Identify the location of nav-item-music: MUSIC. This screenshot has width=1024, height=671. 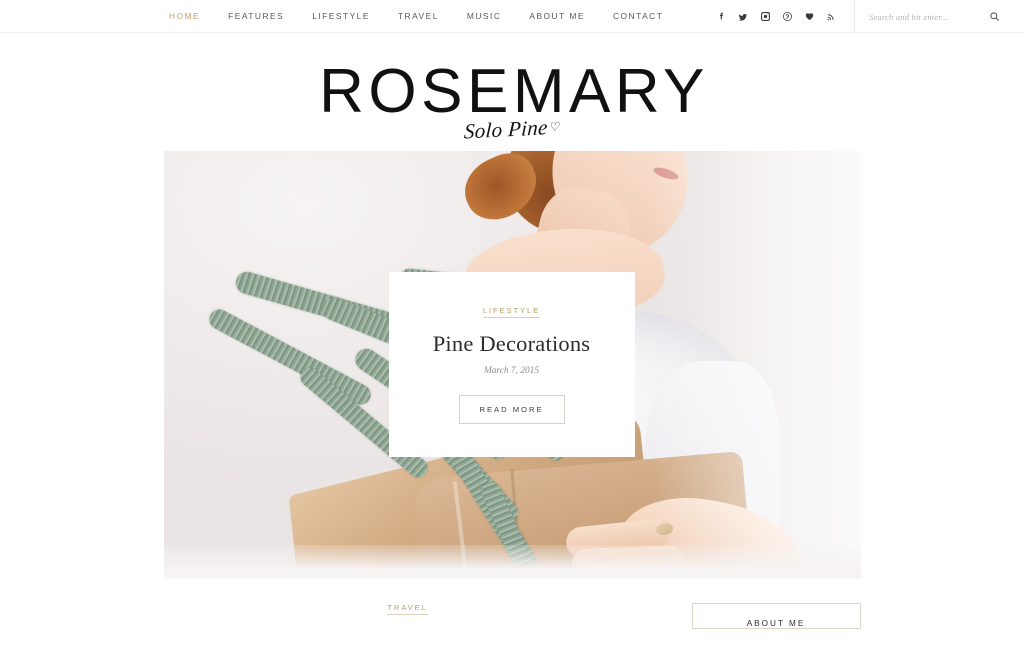
(484, 16).